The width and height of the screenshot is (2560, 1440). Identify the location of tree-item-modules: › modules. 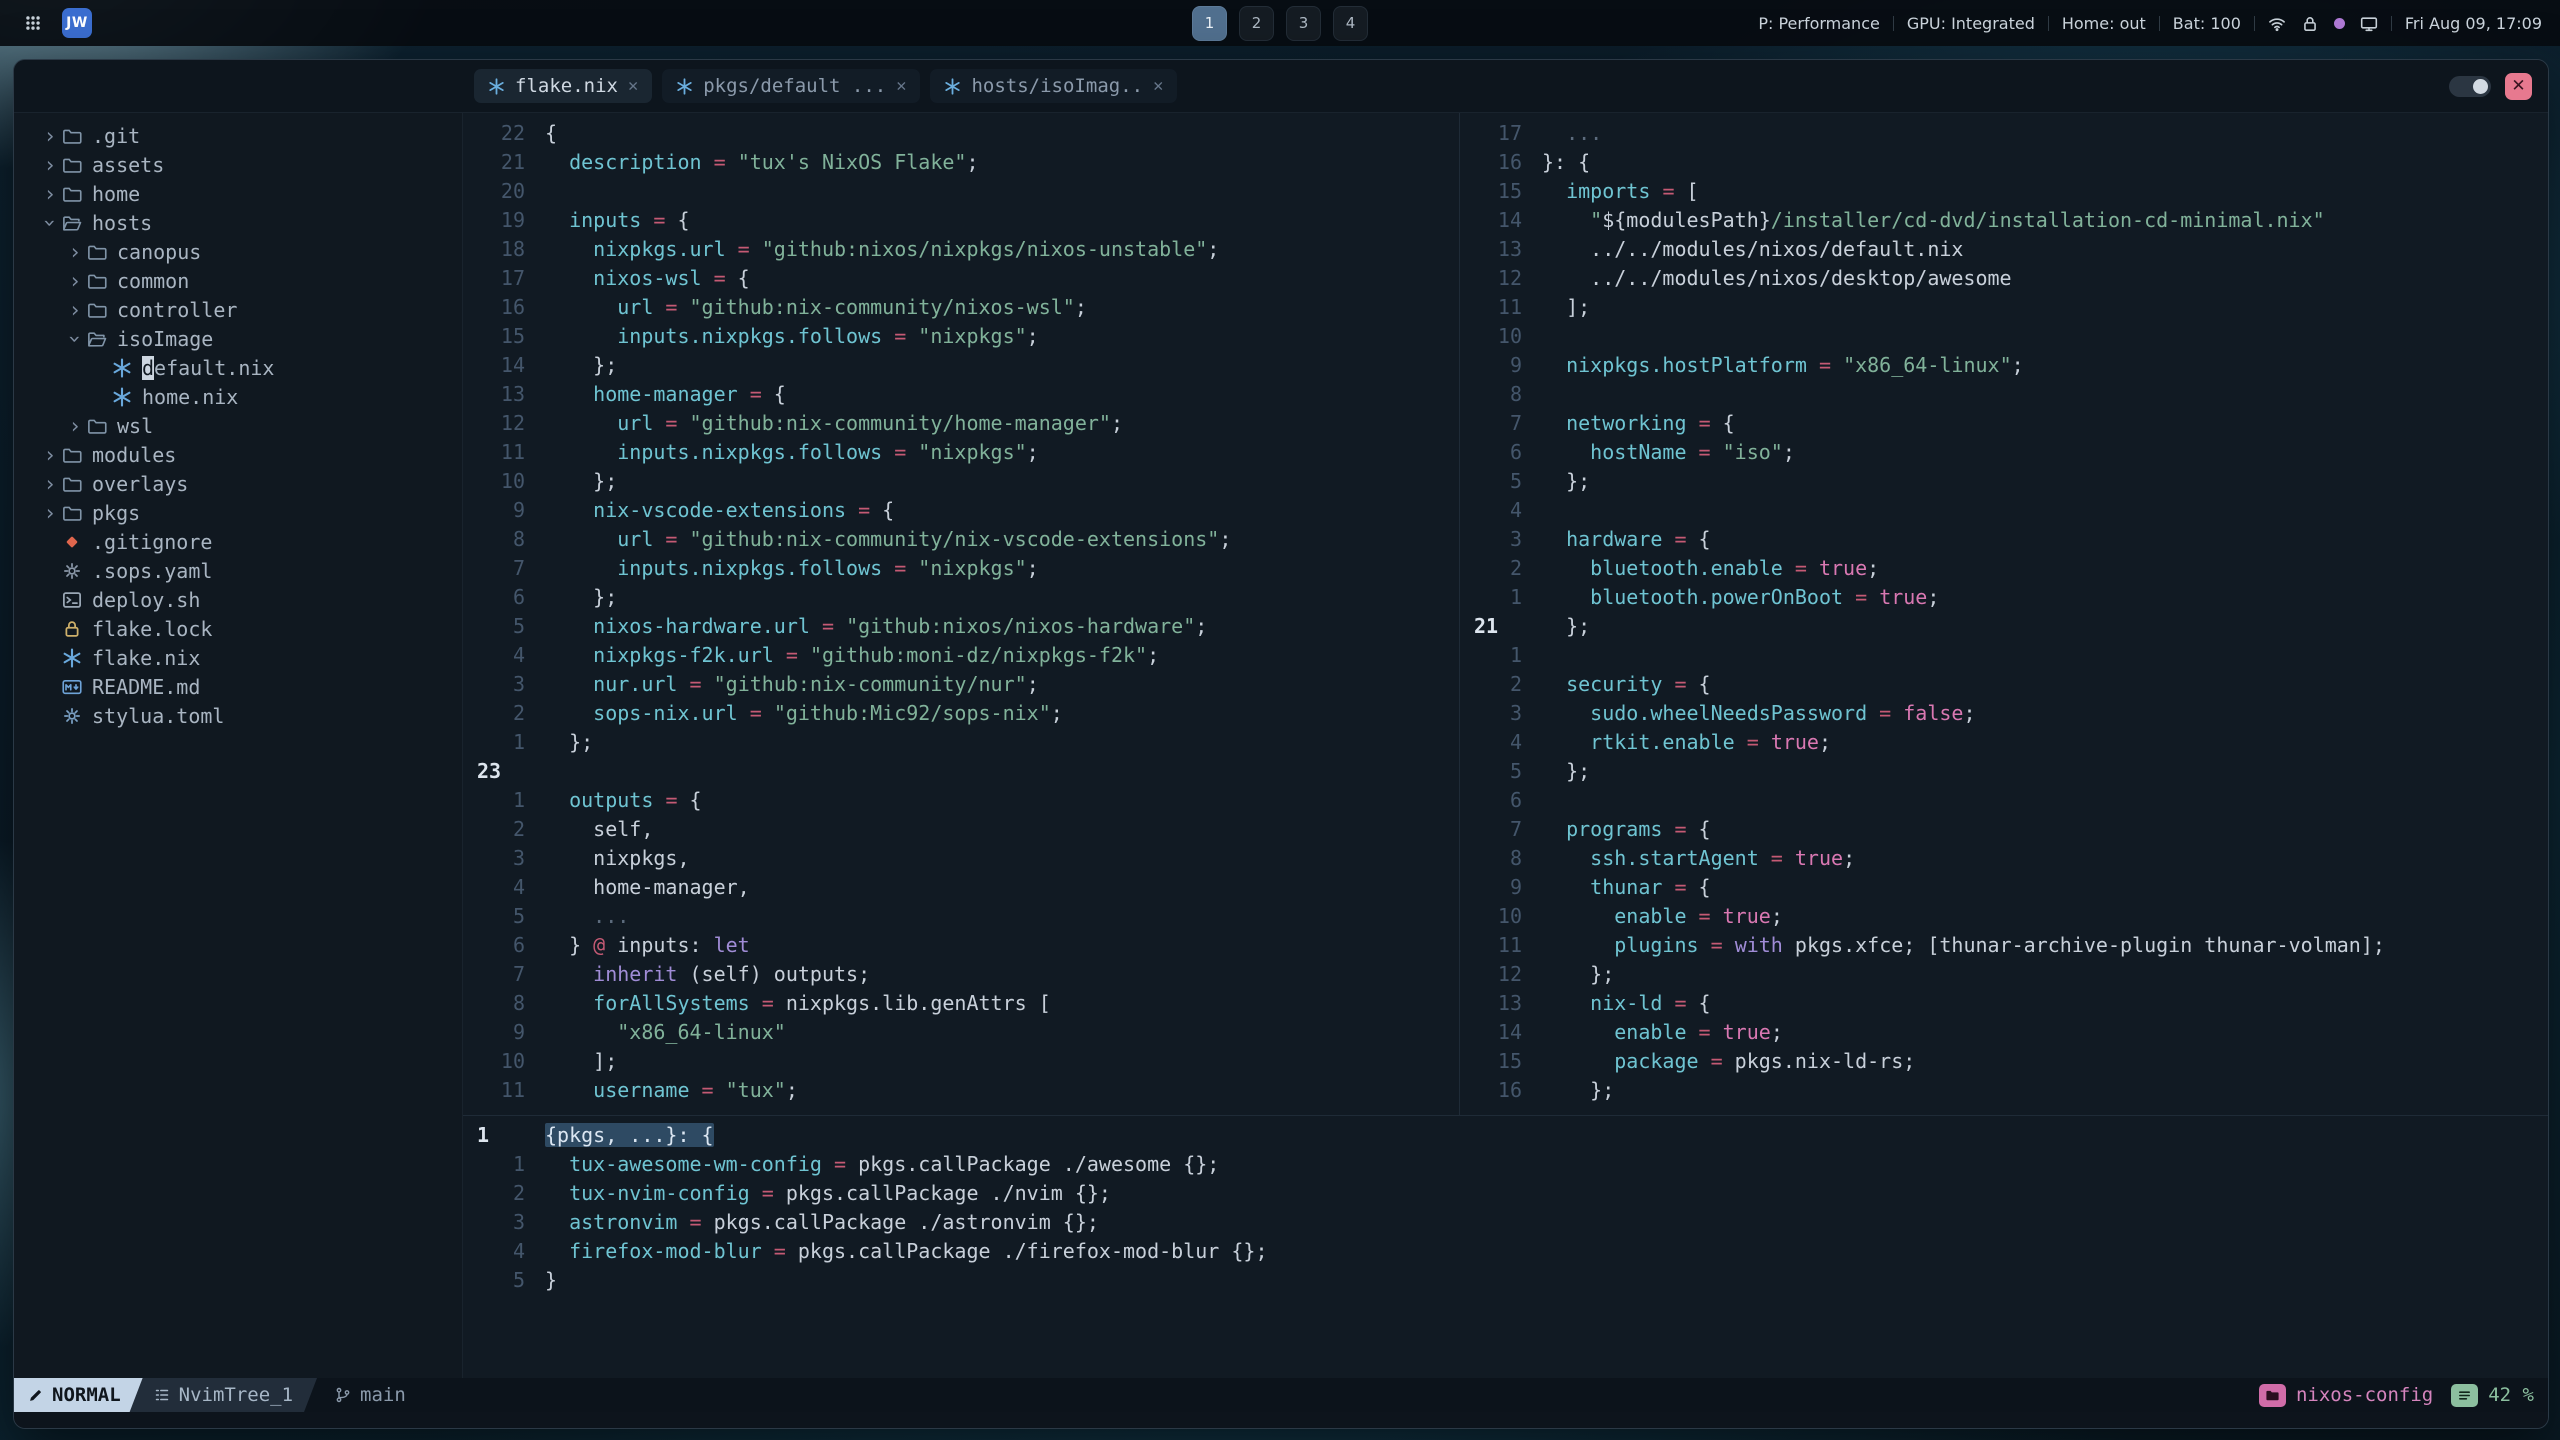
(238, 454).